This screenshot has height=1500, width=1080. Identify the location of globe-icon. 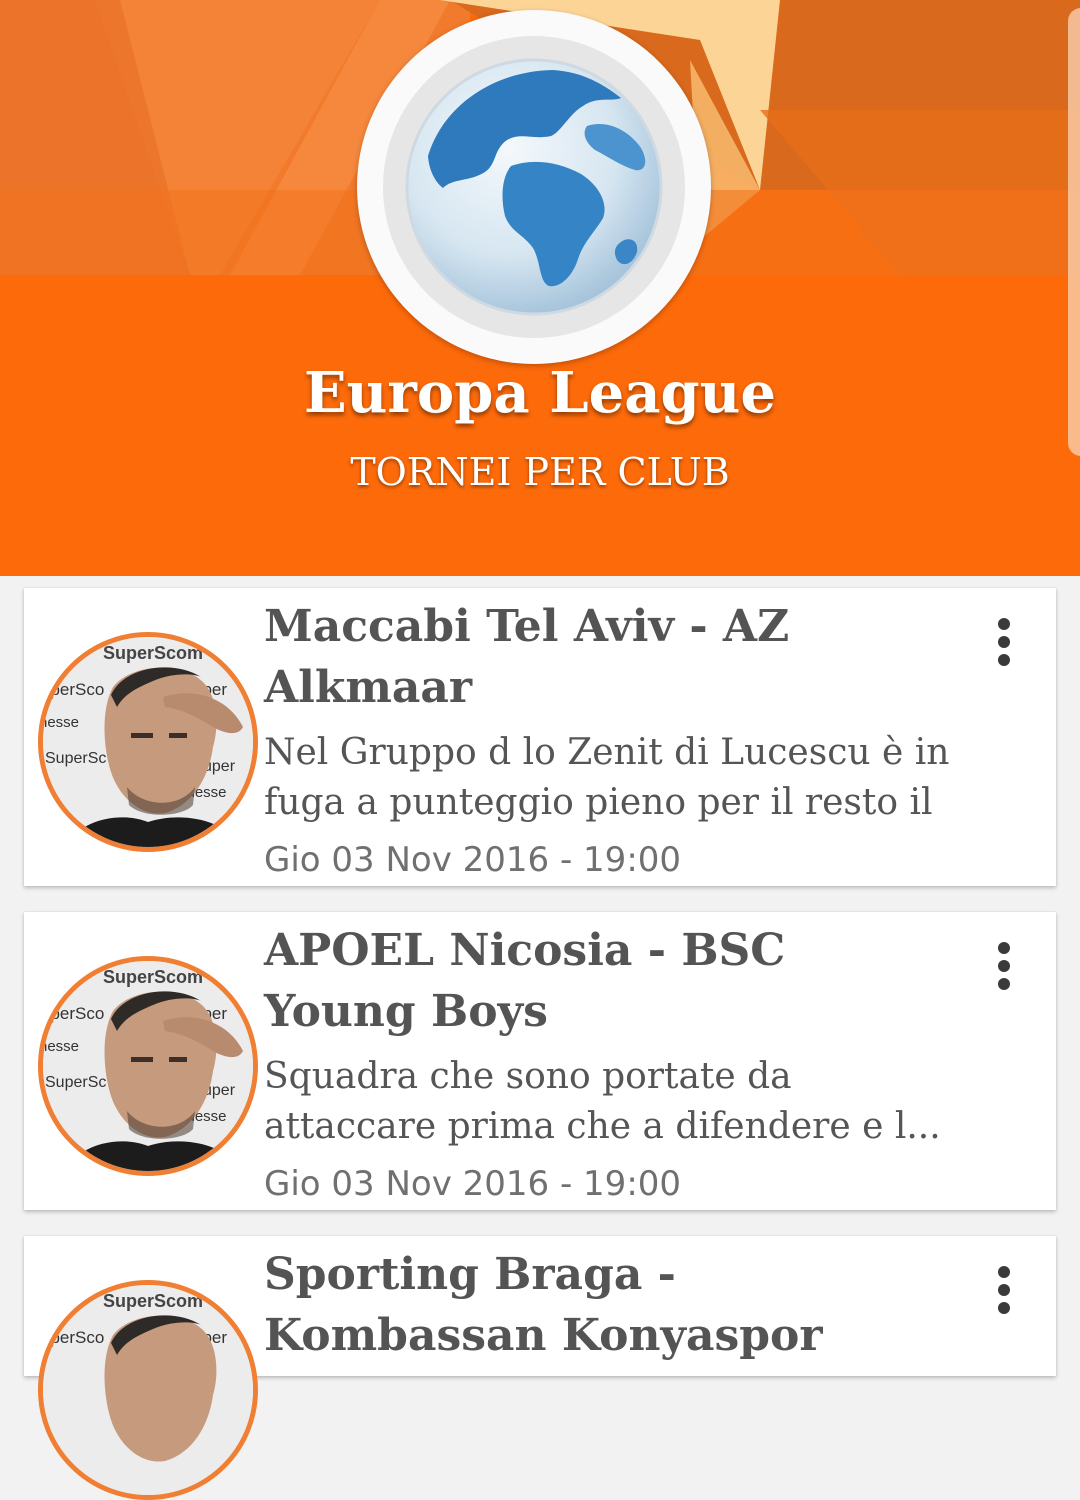
(534, 187).